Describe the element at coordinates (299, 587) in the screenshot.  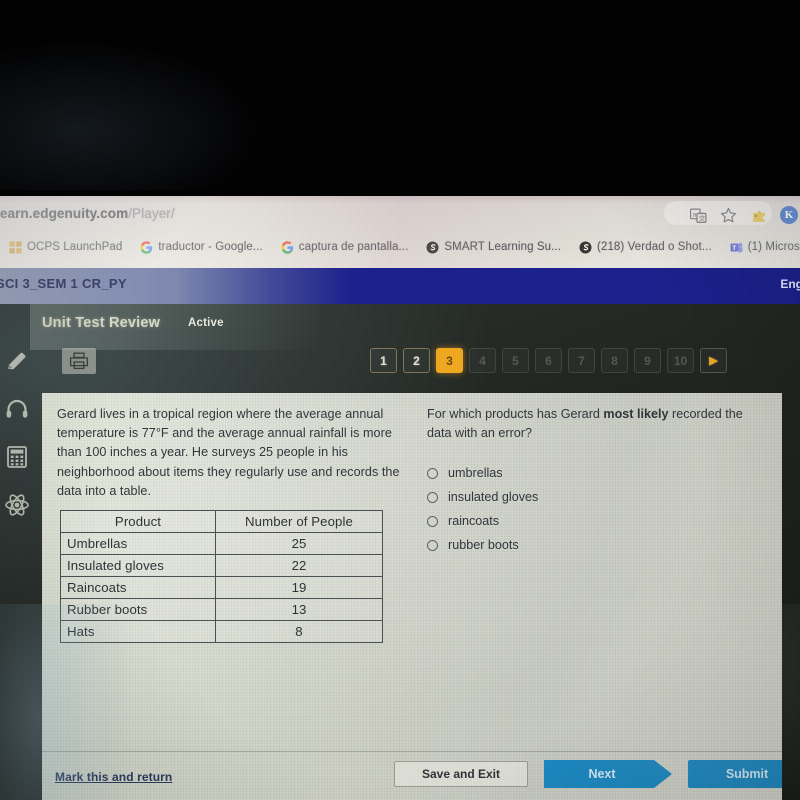
I see `table-cell-count: 19` at that location.